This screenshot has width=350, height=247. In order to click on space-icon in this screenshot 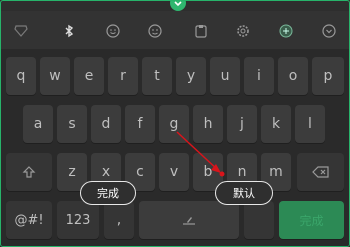, I will do `click(189, 221)`.